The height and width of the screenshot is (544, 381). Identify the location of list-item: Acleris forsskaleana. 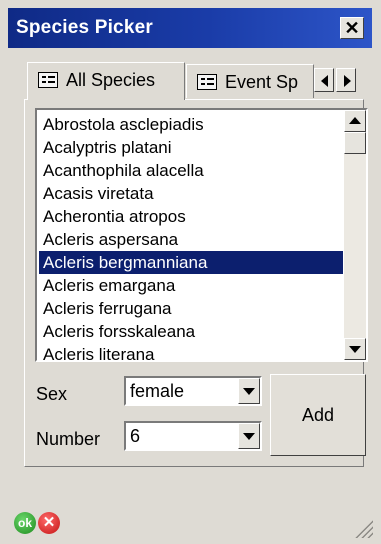
(191, 331).